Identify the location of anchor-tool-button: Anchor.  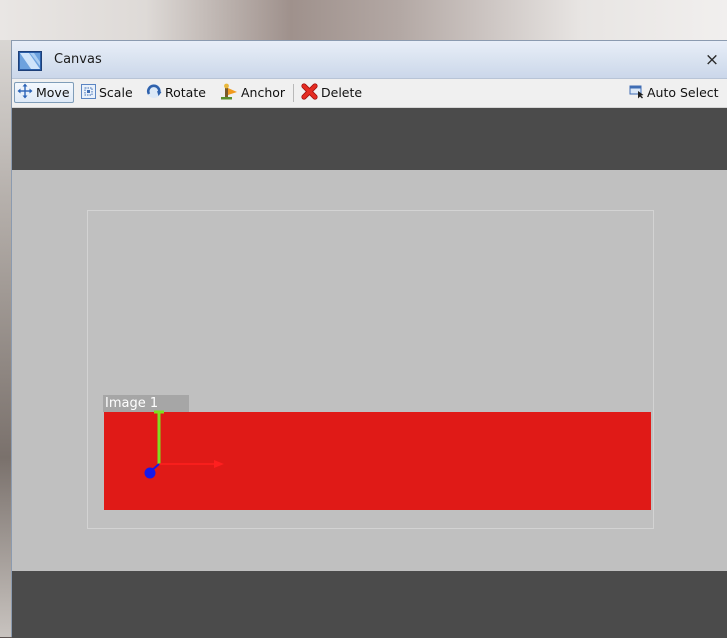
(252, 92).